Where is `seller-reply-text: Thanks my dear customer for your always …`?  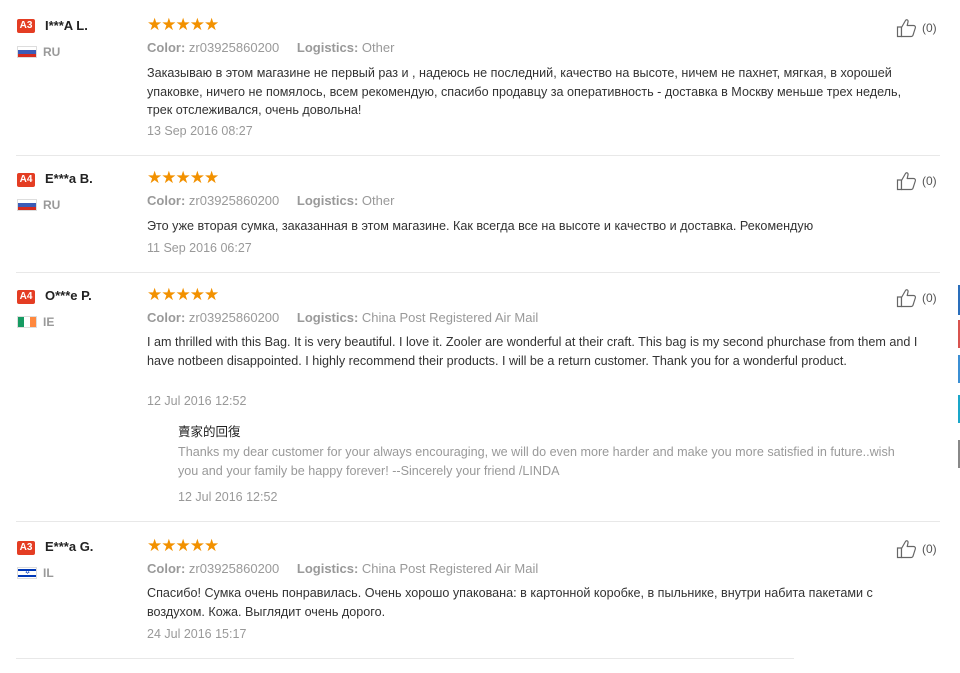 seller-reply-text: Thanks my dear customer for your always … is located at coordinates (536, 461).